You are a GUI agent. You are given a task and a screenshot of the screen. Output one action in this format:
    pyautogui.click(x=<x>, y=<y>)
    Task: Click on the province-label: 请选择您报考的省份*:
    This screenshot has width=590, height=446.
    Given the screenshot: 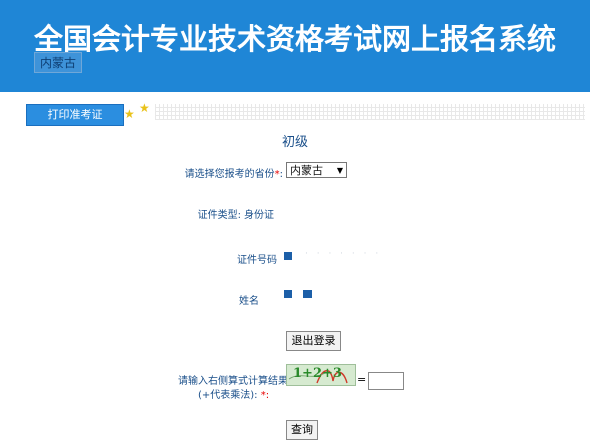 What is the action you would take?
    pyautogui.click(x=233, y=174)
    